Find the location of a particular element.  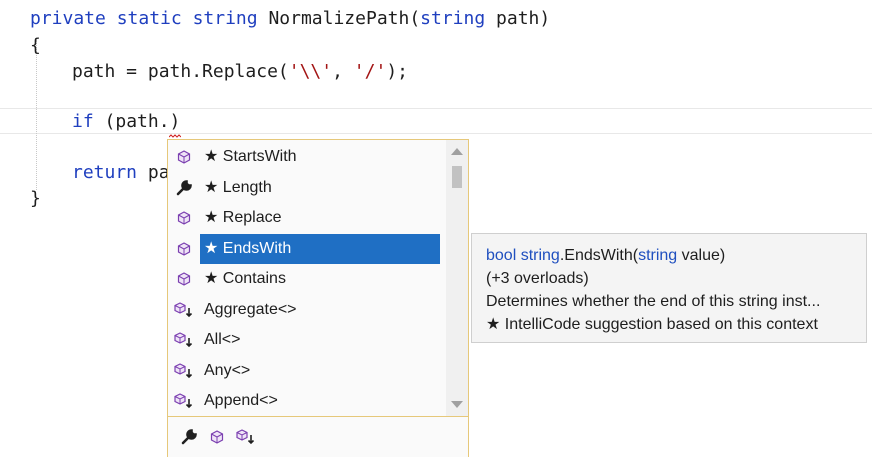

overload-count: (+3 overloads) is located at coordinates (537, 278).